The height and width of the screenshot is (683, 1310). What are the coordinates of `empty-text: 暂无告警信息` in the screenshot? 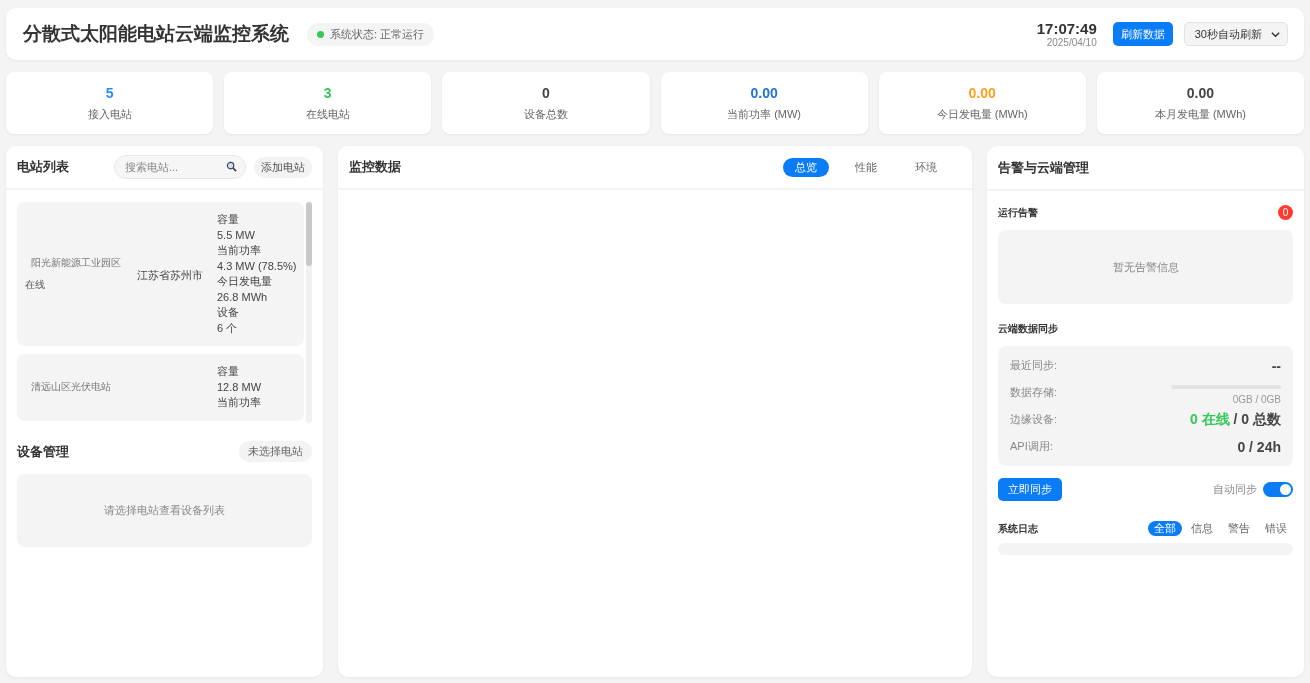 It's located at (1145, 267).